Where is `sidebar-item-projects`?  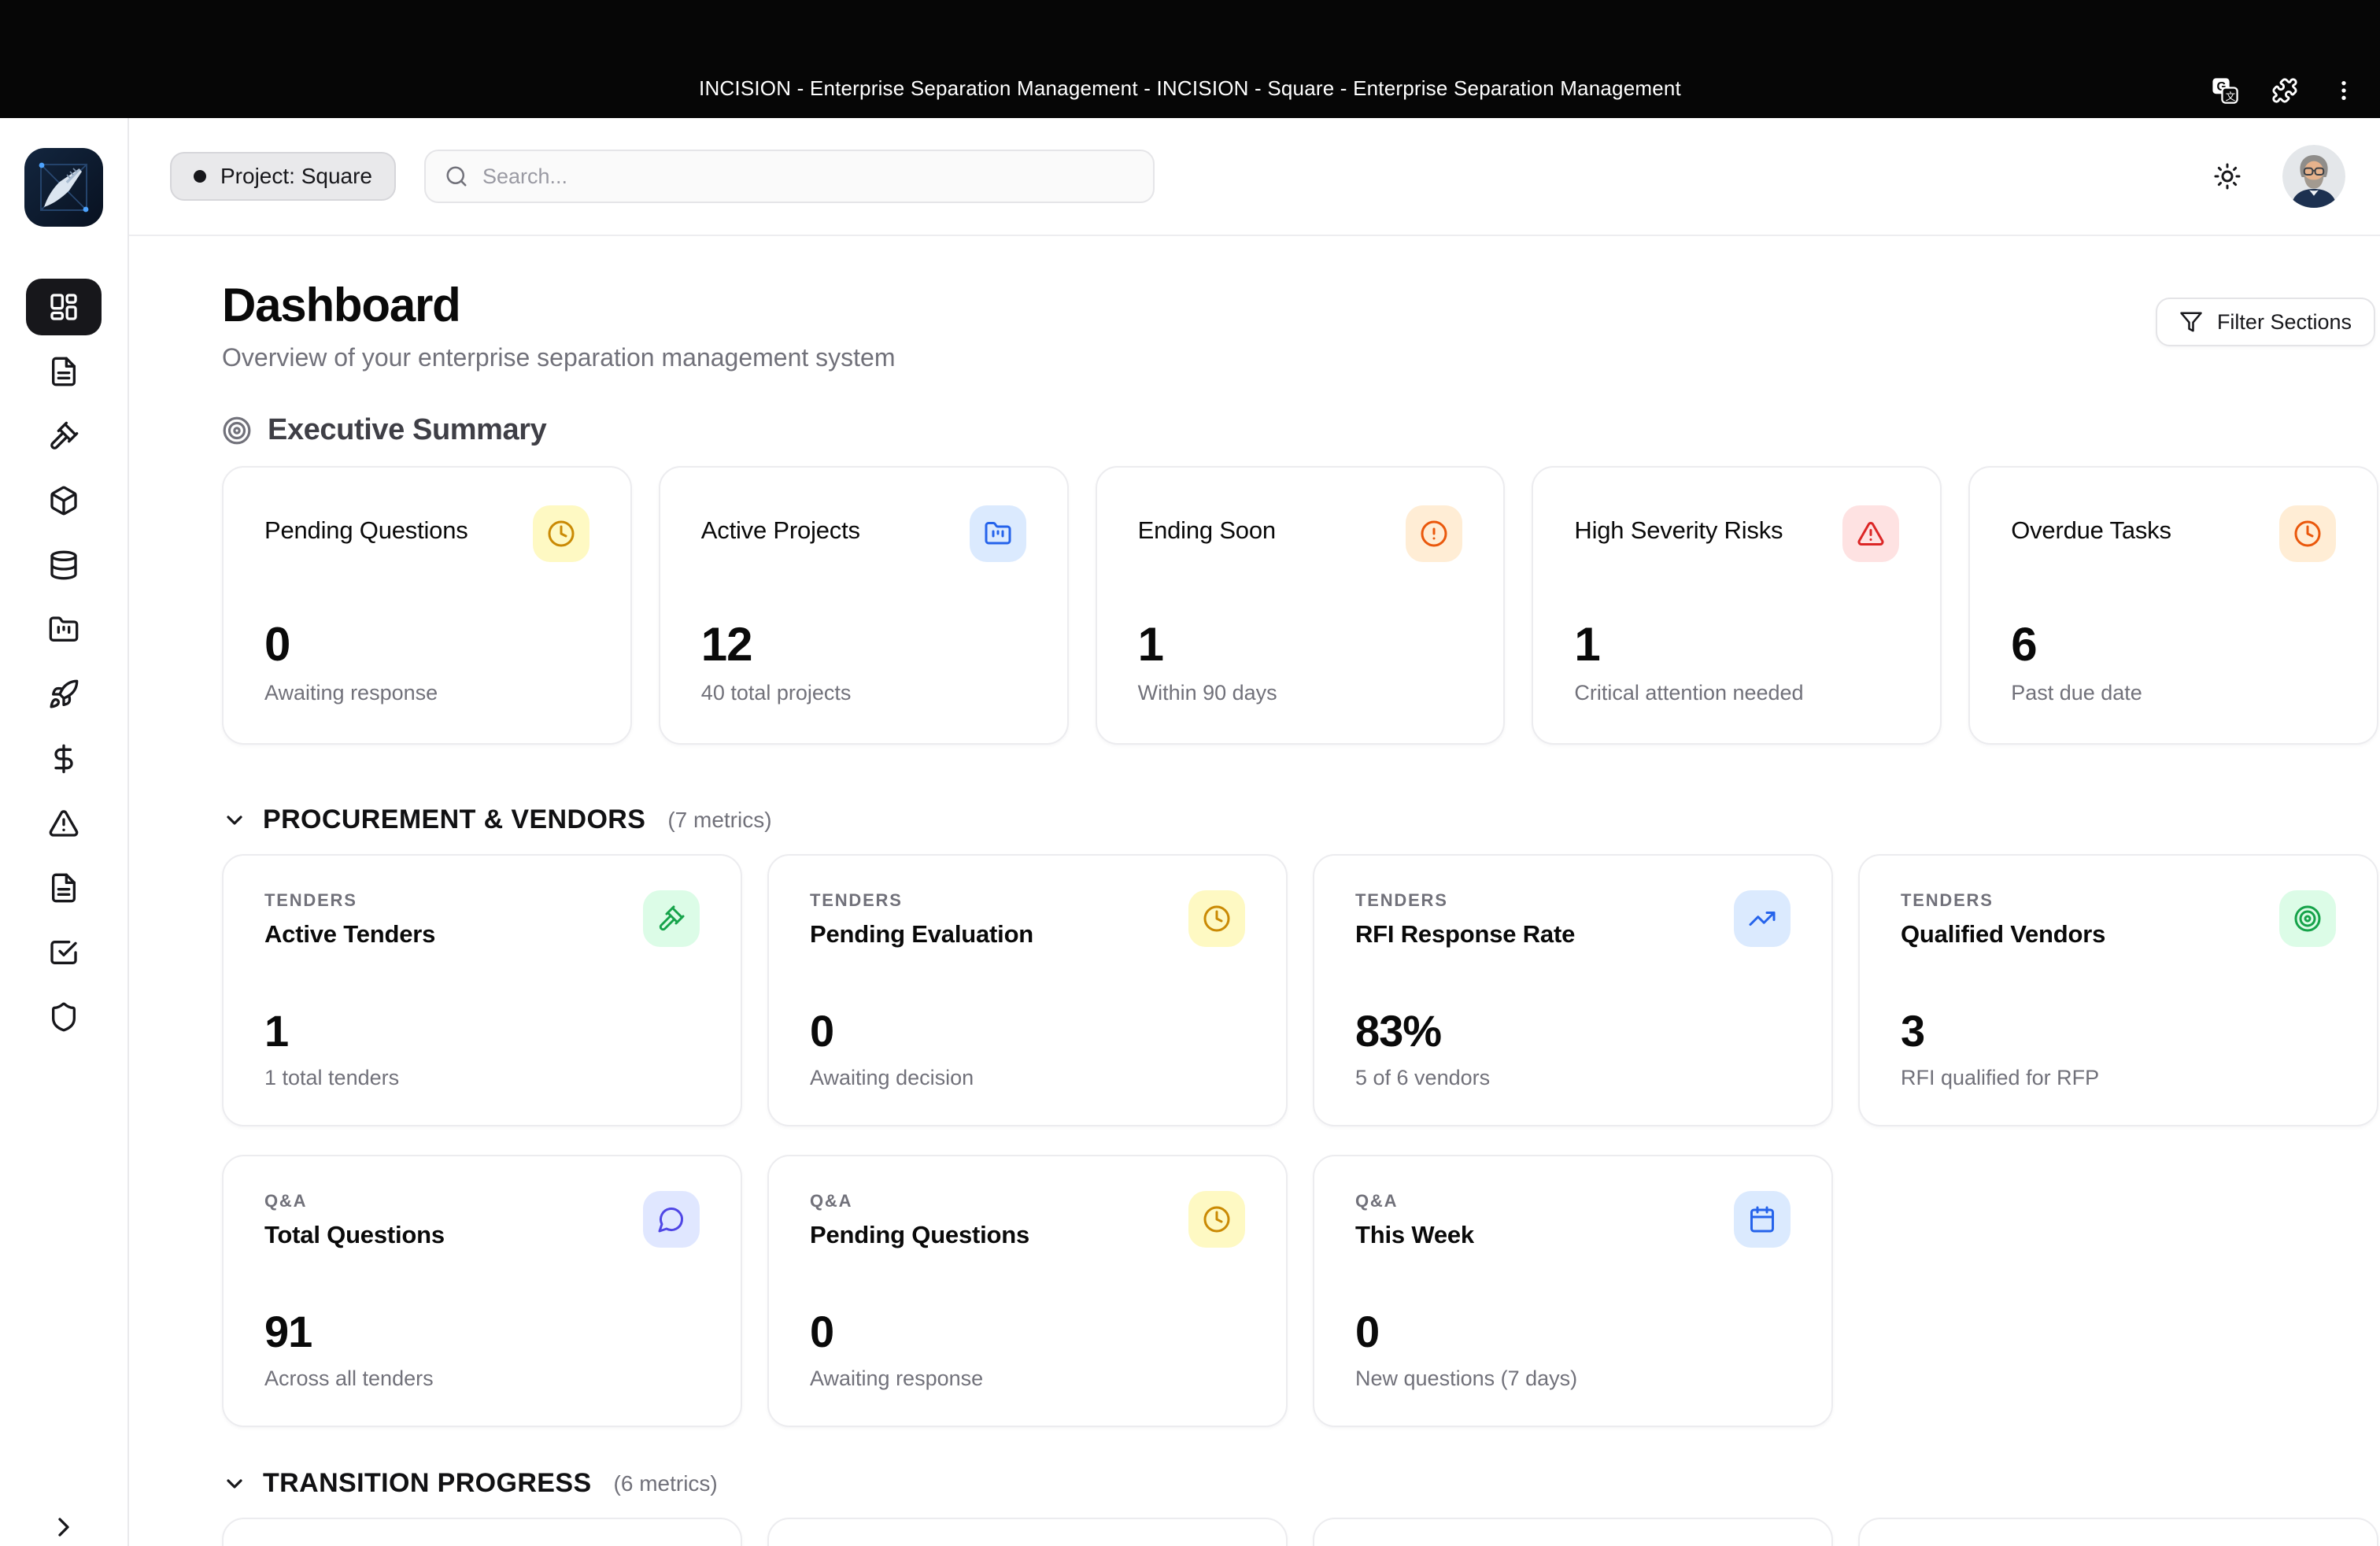
sidebar-item-projects is located at coordinates (64, 629).